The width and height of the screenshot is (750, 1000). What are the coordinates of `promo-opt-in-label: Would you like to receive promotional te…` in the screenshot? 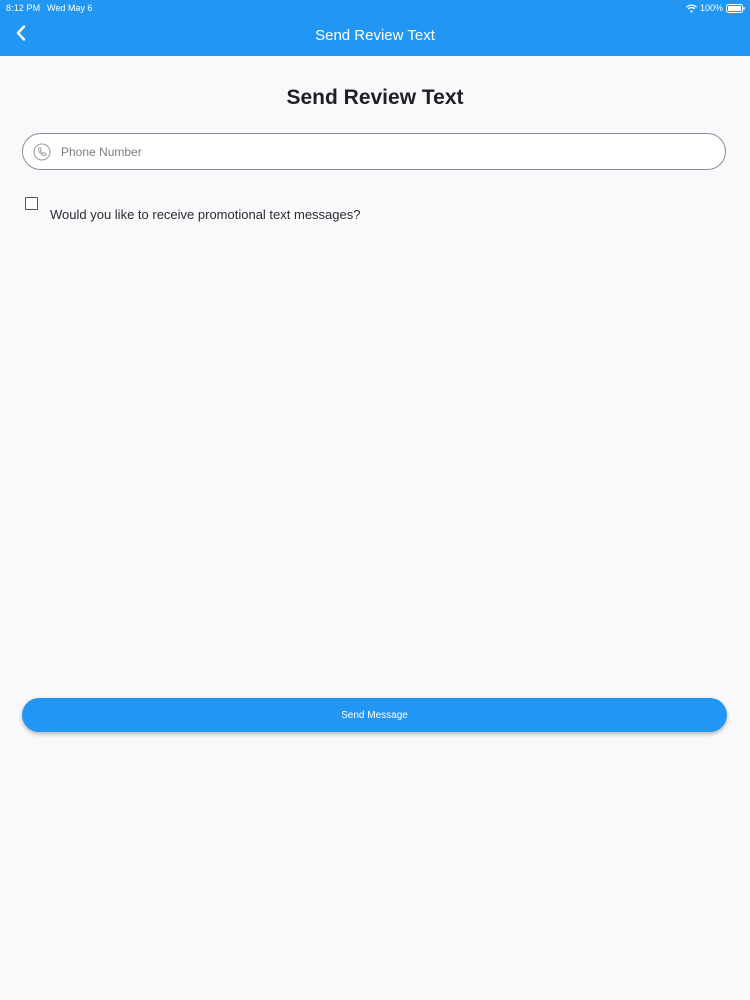 It's located at (205, 214).